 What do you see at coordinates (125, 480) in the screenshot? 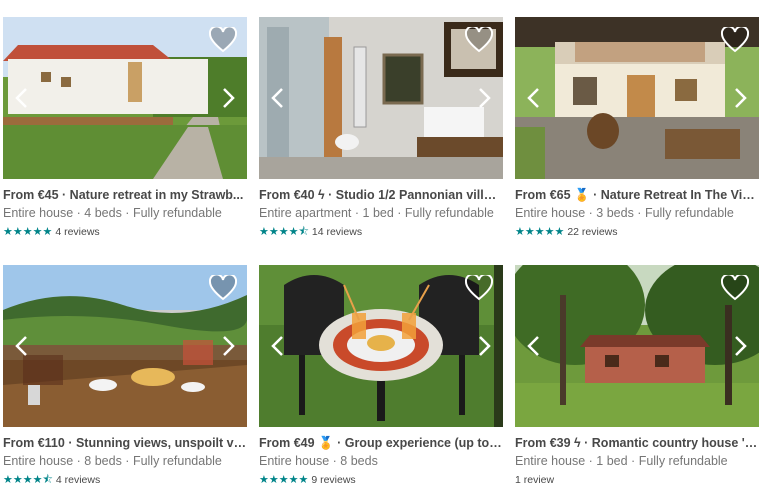
I see `listing-rating: ★★★★⯪ 4 reviews` at bounding box center [125, 480].